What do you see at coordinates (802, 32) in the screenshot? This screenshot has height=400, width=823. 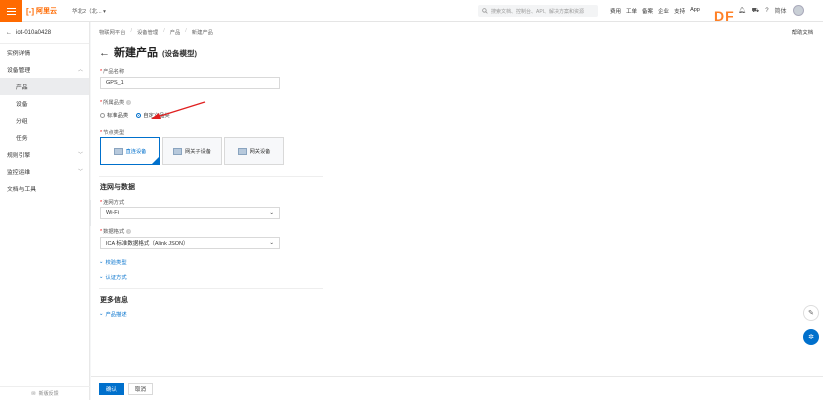 I see `help-docs-link: 帮助文档` at bounding box center [802, 32].